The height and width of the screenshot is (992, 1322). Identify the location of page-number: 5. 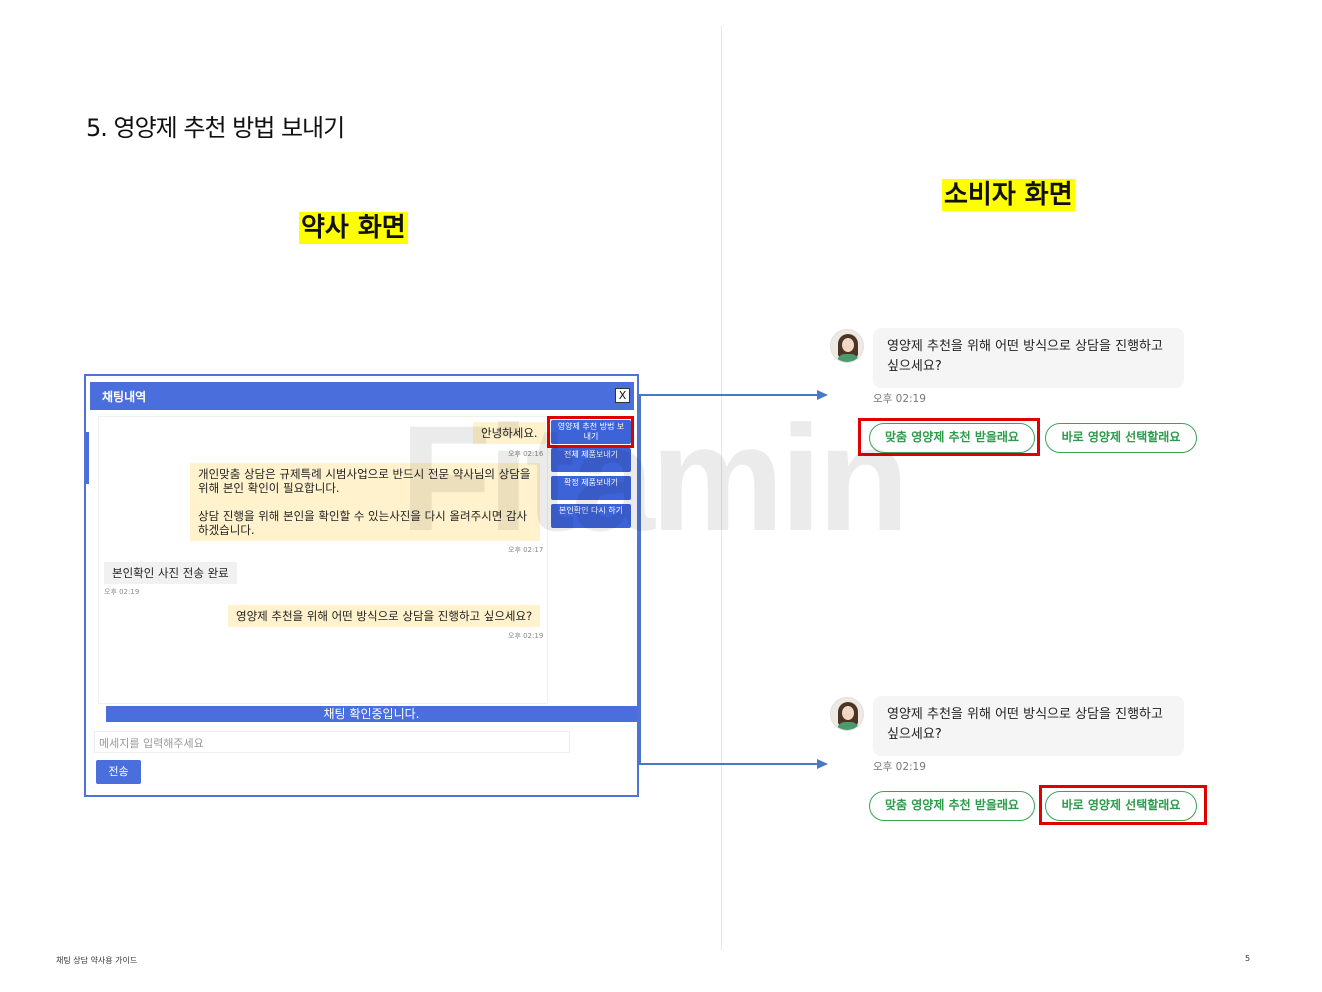
(1248, 958).